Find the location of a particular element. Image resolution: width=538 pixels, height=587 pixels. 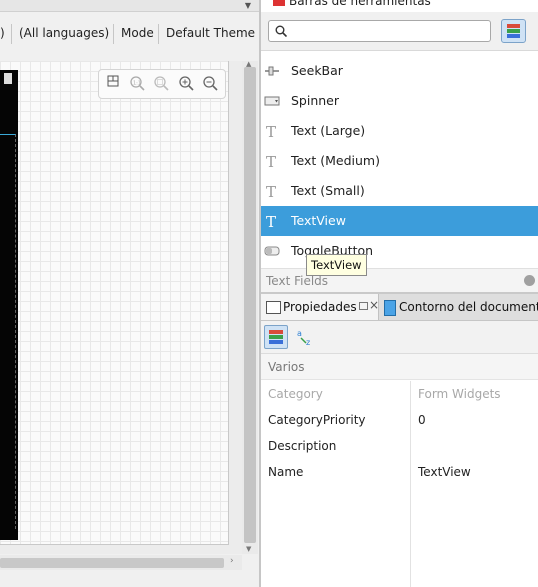

property-name: Description is located at coordinates (302, 446).